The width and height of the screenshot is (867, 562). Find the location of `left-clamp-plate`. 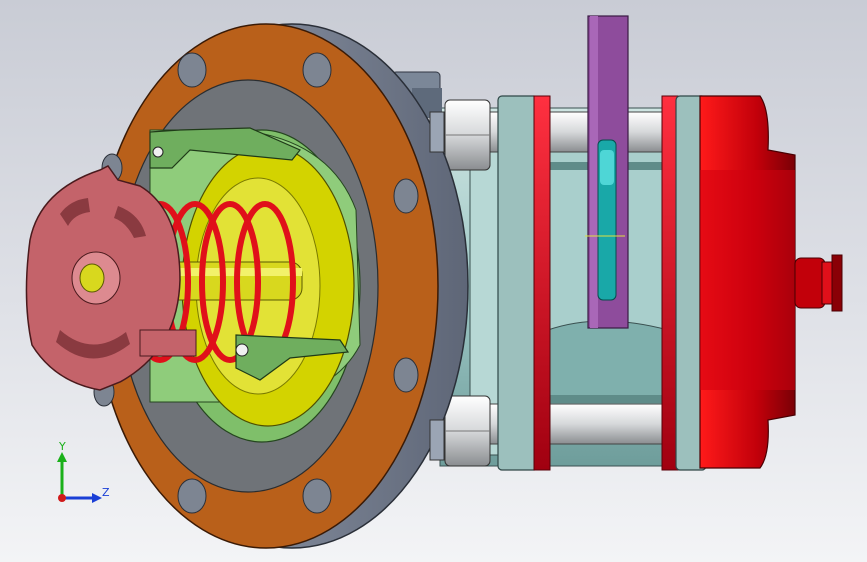

left-clamp-plate is located at coordinates (524, 283).